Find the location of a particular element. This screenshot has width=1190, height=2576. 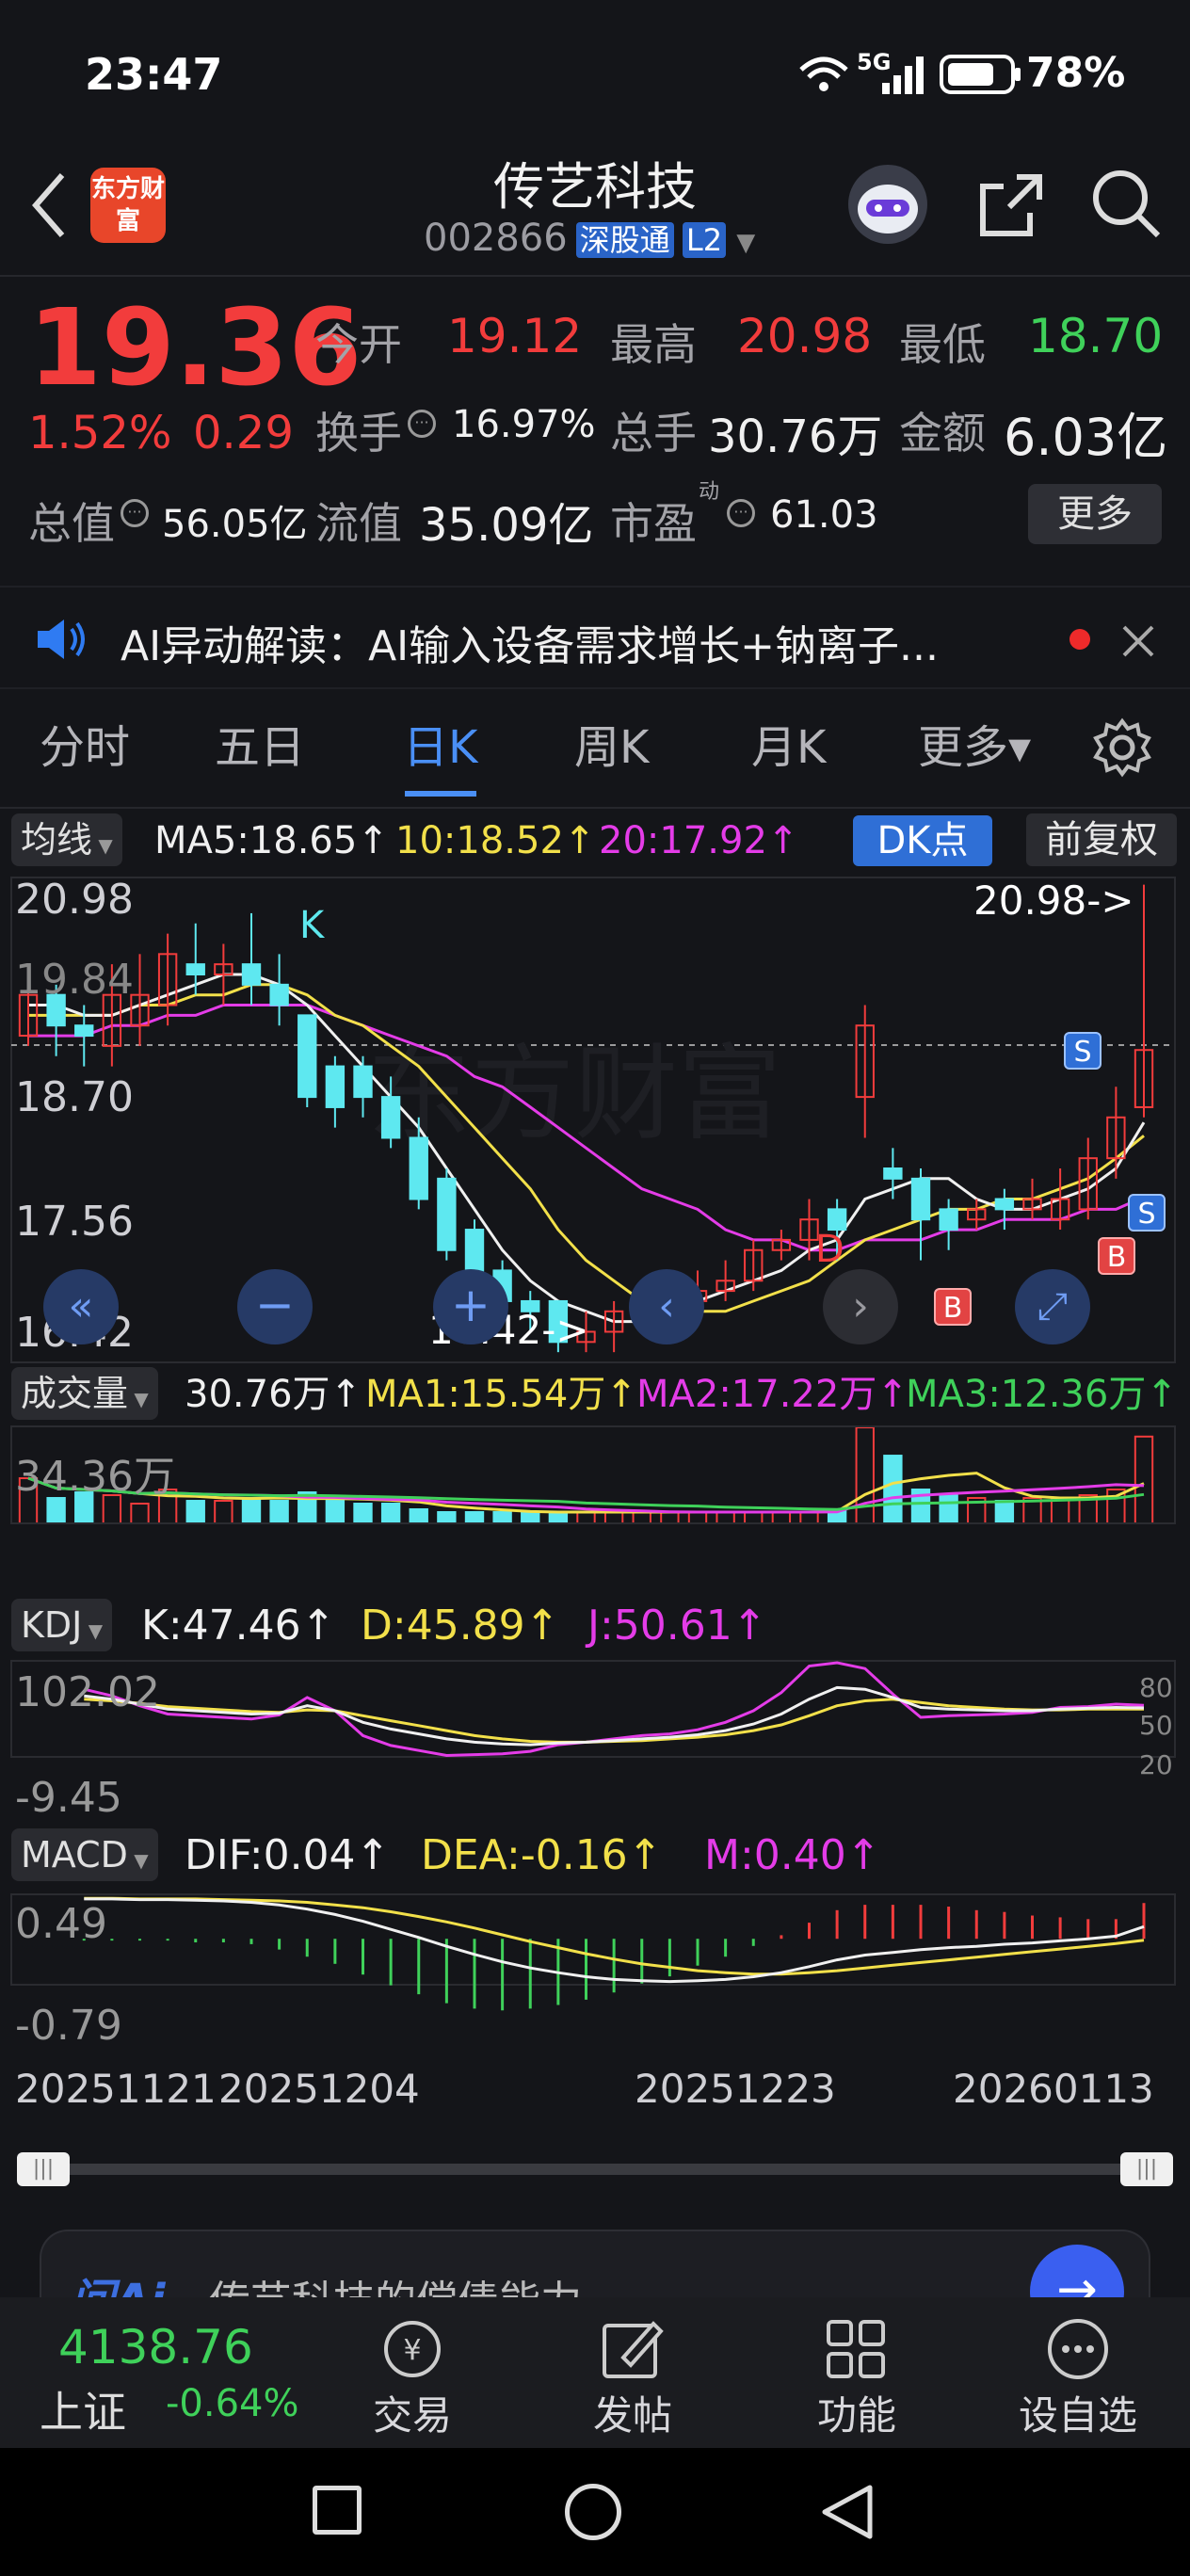

volume-ma2: MA2:17.22万↑ is located at coordinates (772, 1394).